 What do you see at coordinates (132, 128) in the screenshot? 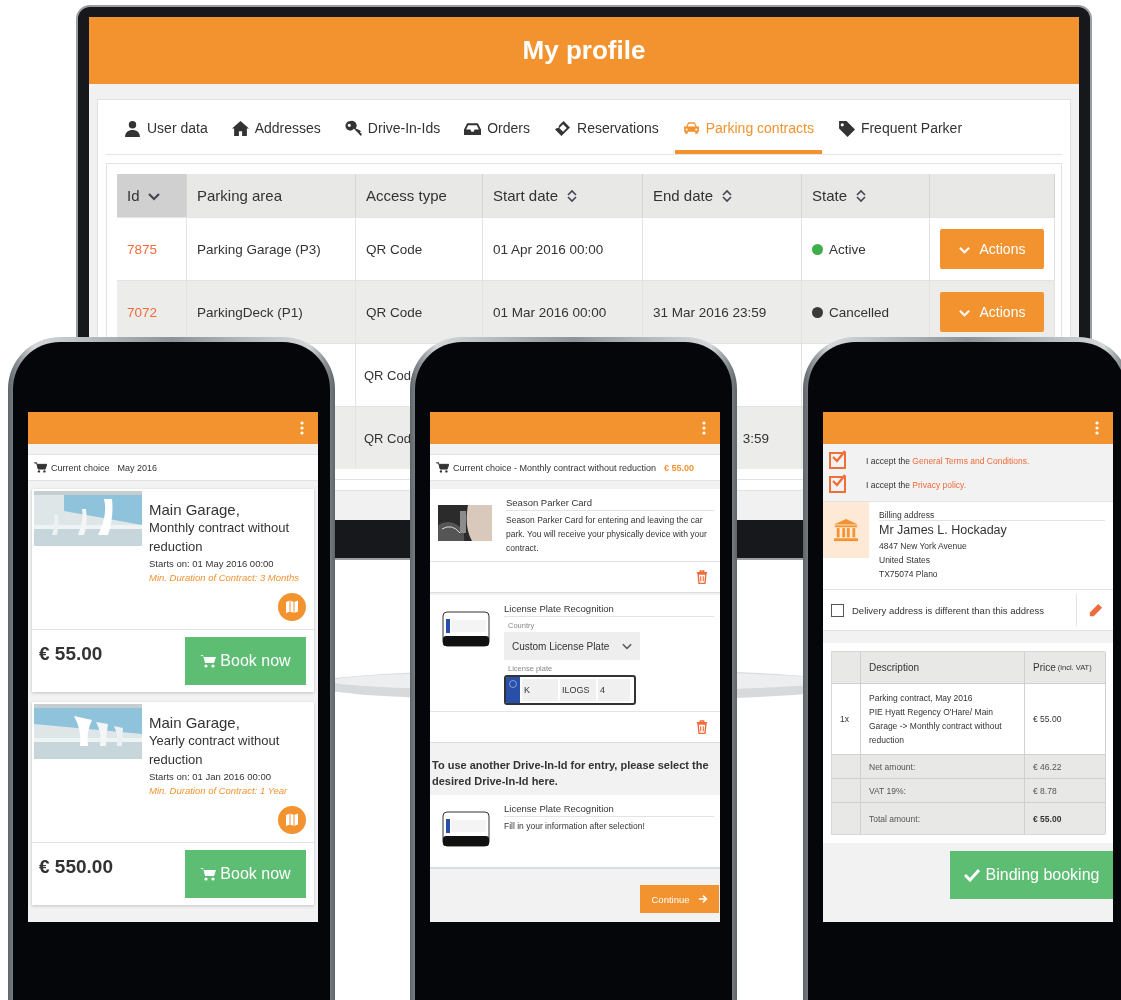
I see `user-icon` at bounding box center [132, 128].